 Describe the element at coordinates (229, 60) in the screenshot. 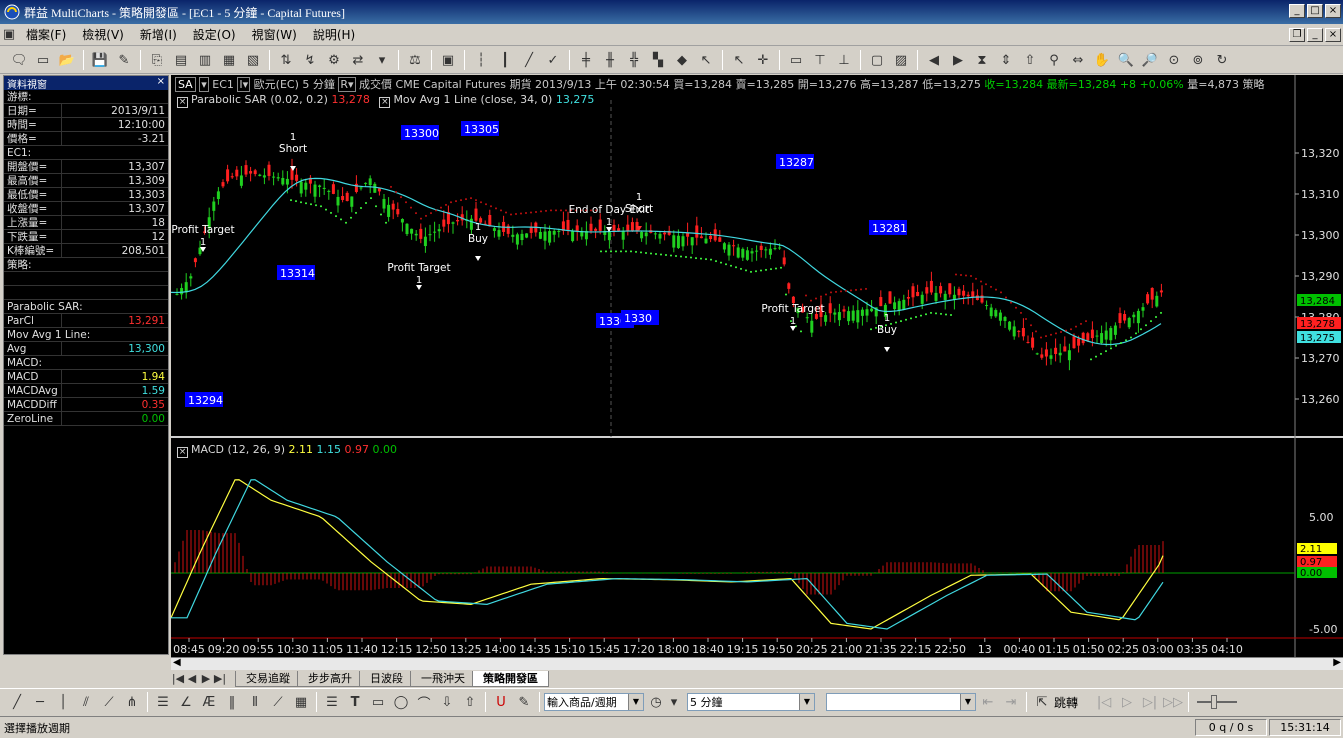

I see `doc3-icon: ▦` at that location.